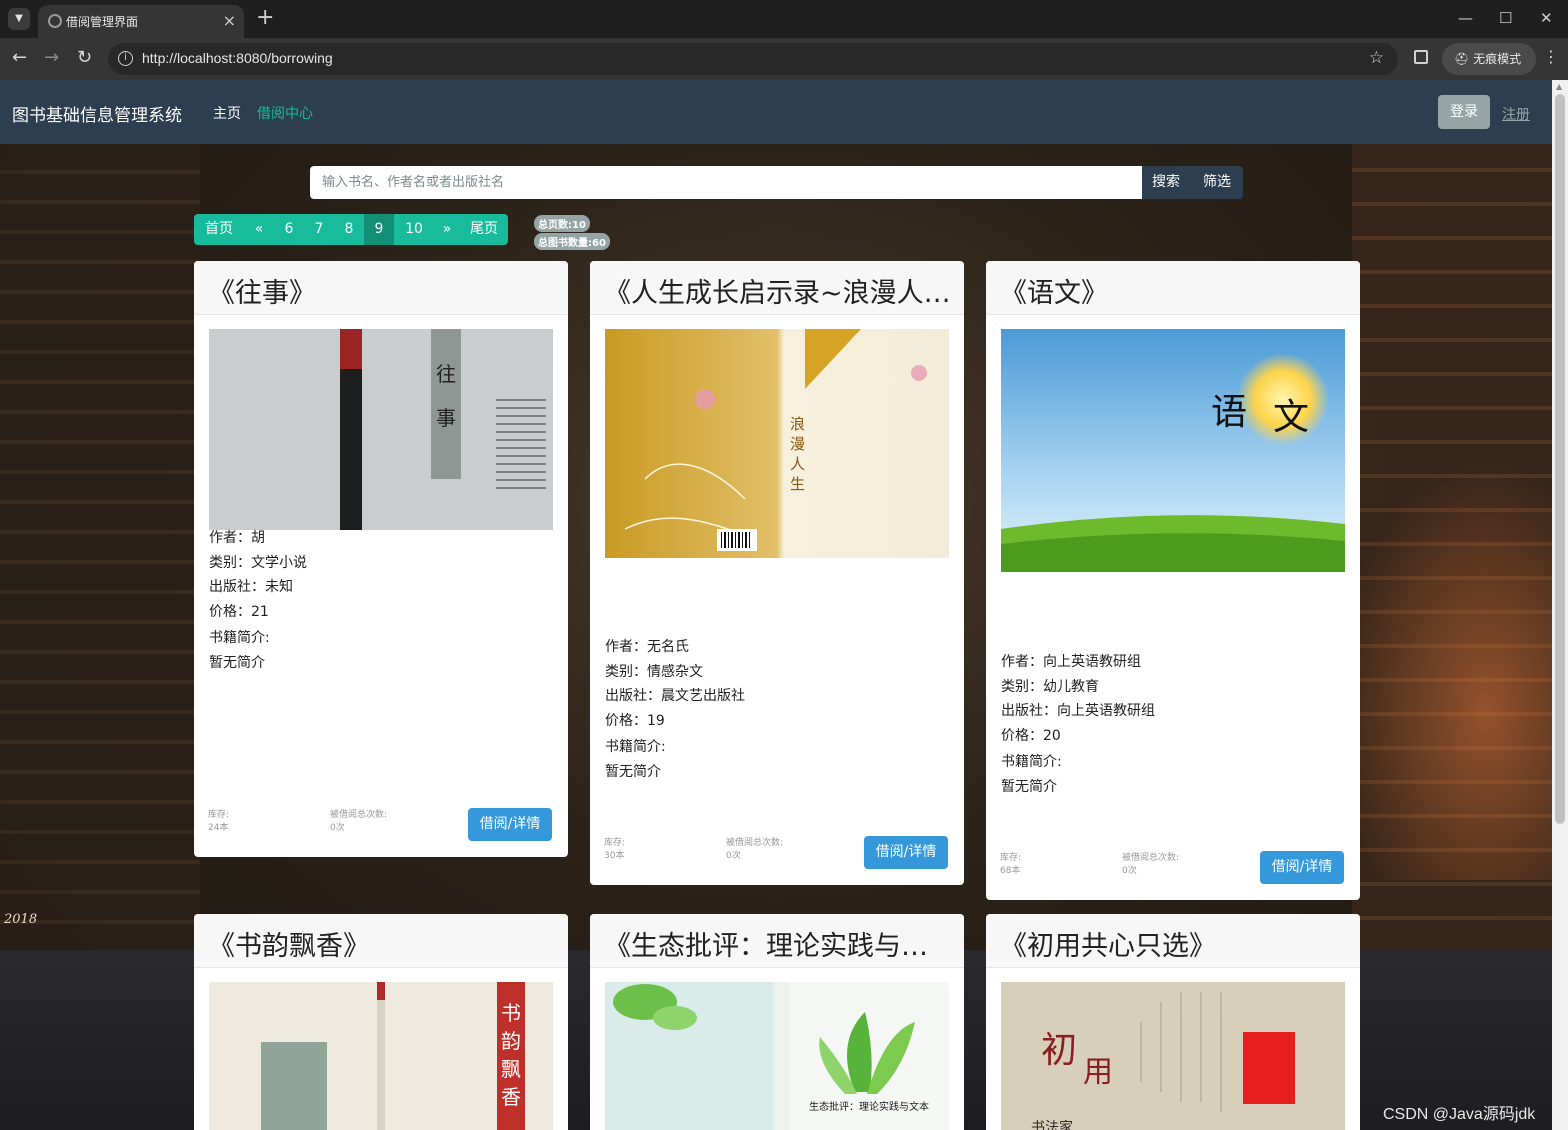  Describe the element at coordinates (379, 229) in the screenshot. I see `page-number-active: 9` at that location.